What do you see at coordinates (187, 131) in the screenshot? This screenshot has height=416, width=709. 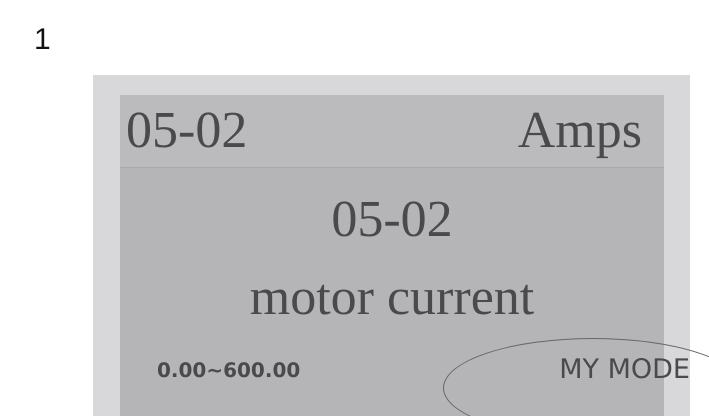 I see `header-code: 05-02` at bounding box center [187, 131].